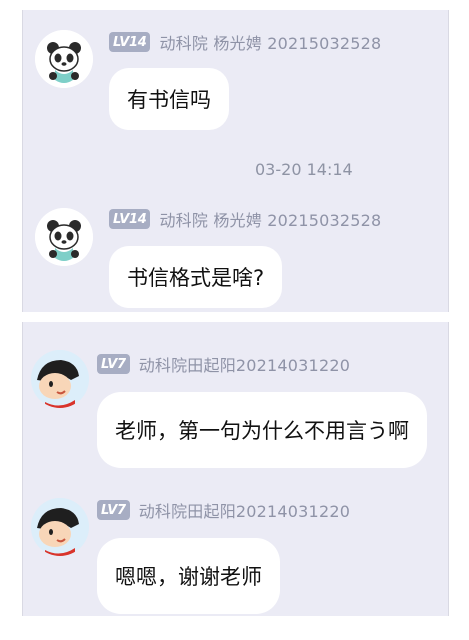 Image resolution: width=469 pixels, height=640 pixels. Describe the element at coordinates (196, 277) in the screenshot. I see `message-bubble: 书信格式是啥?` at that location.